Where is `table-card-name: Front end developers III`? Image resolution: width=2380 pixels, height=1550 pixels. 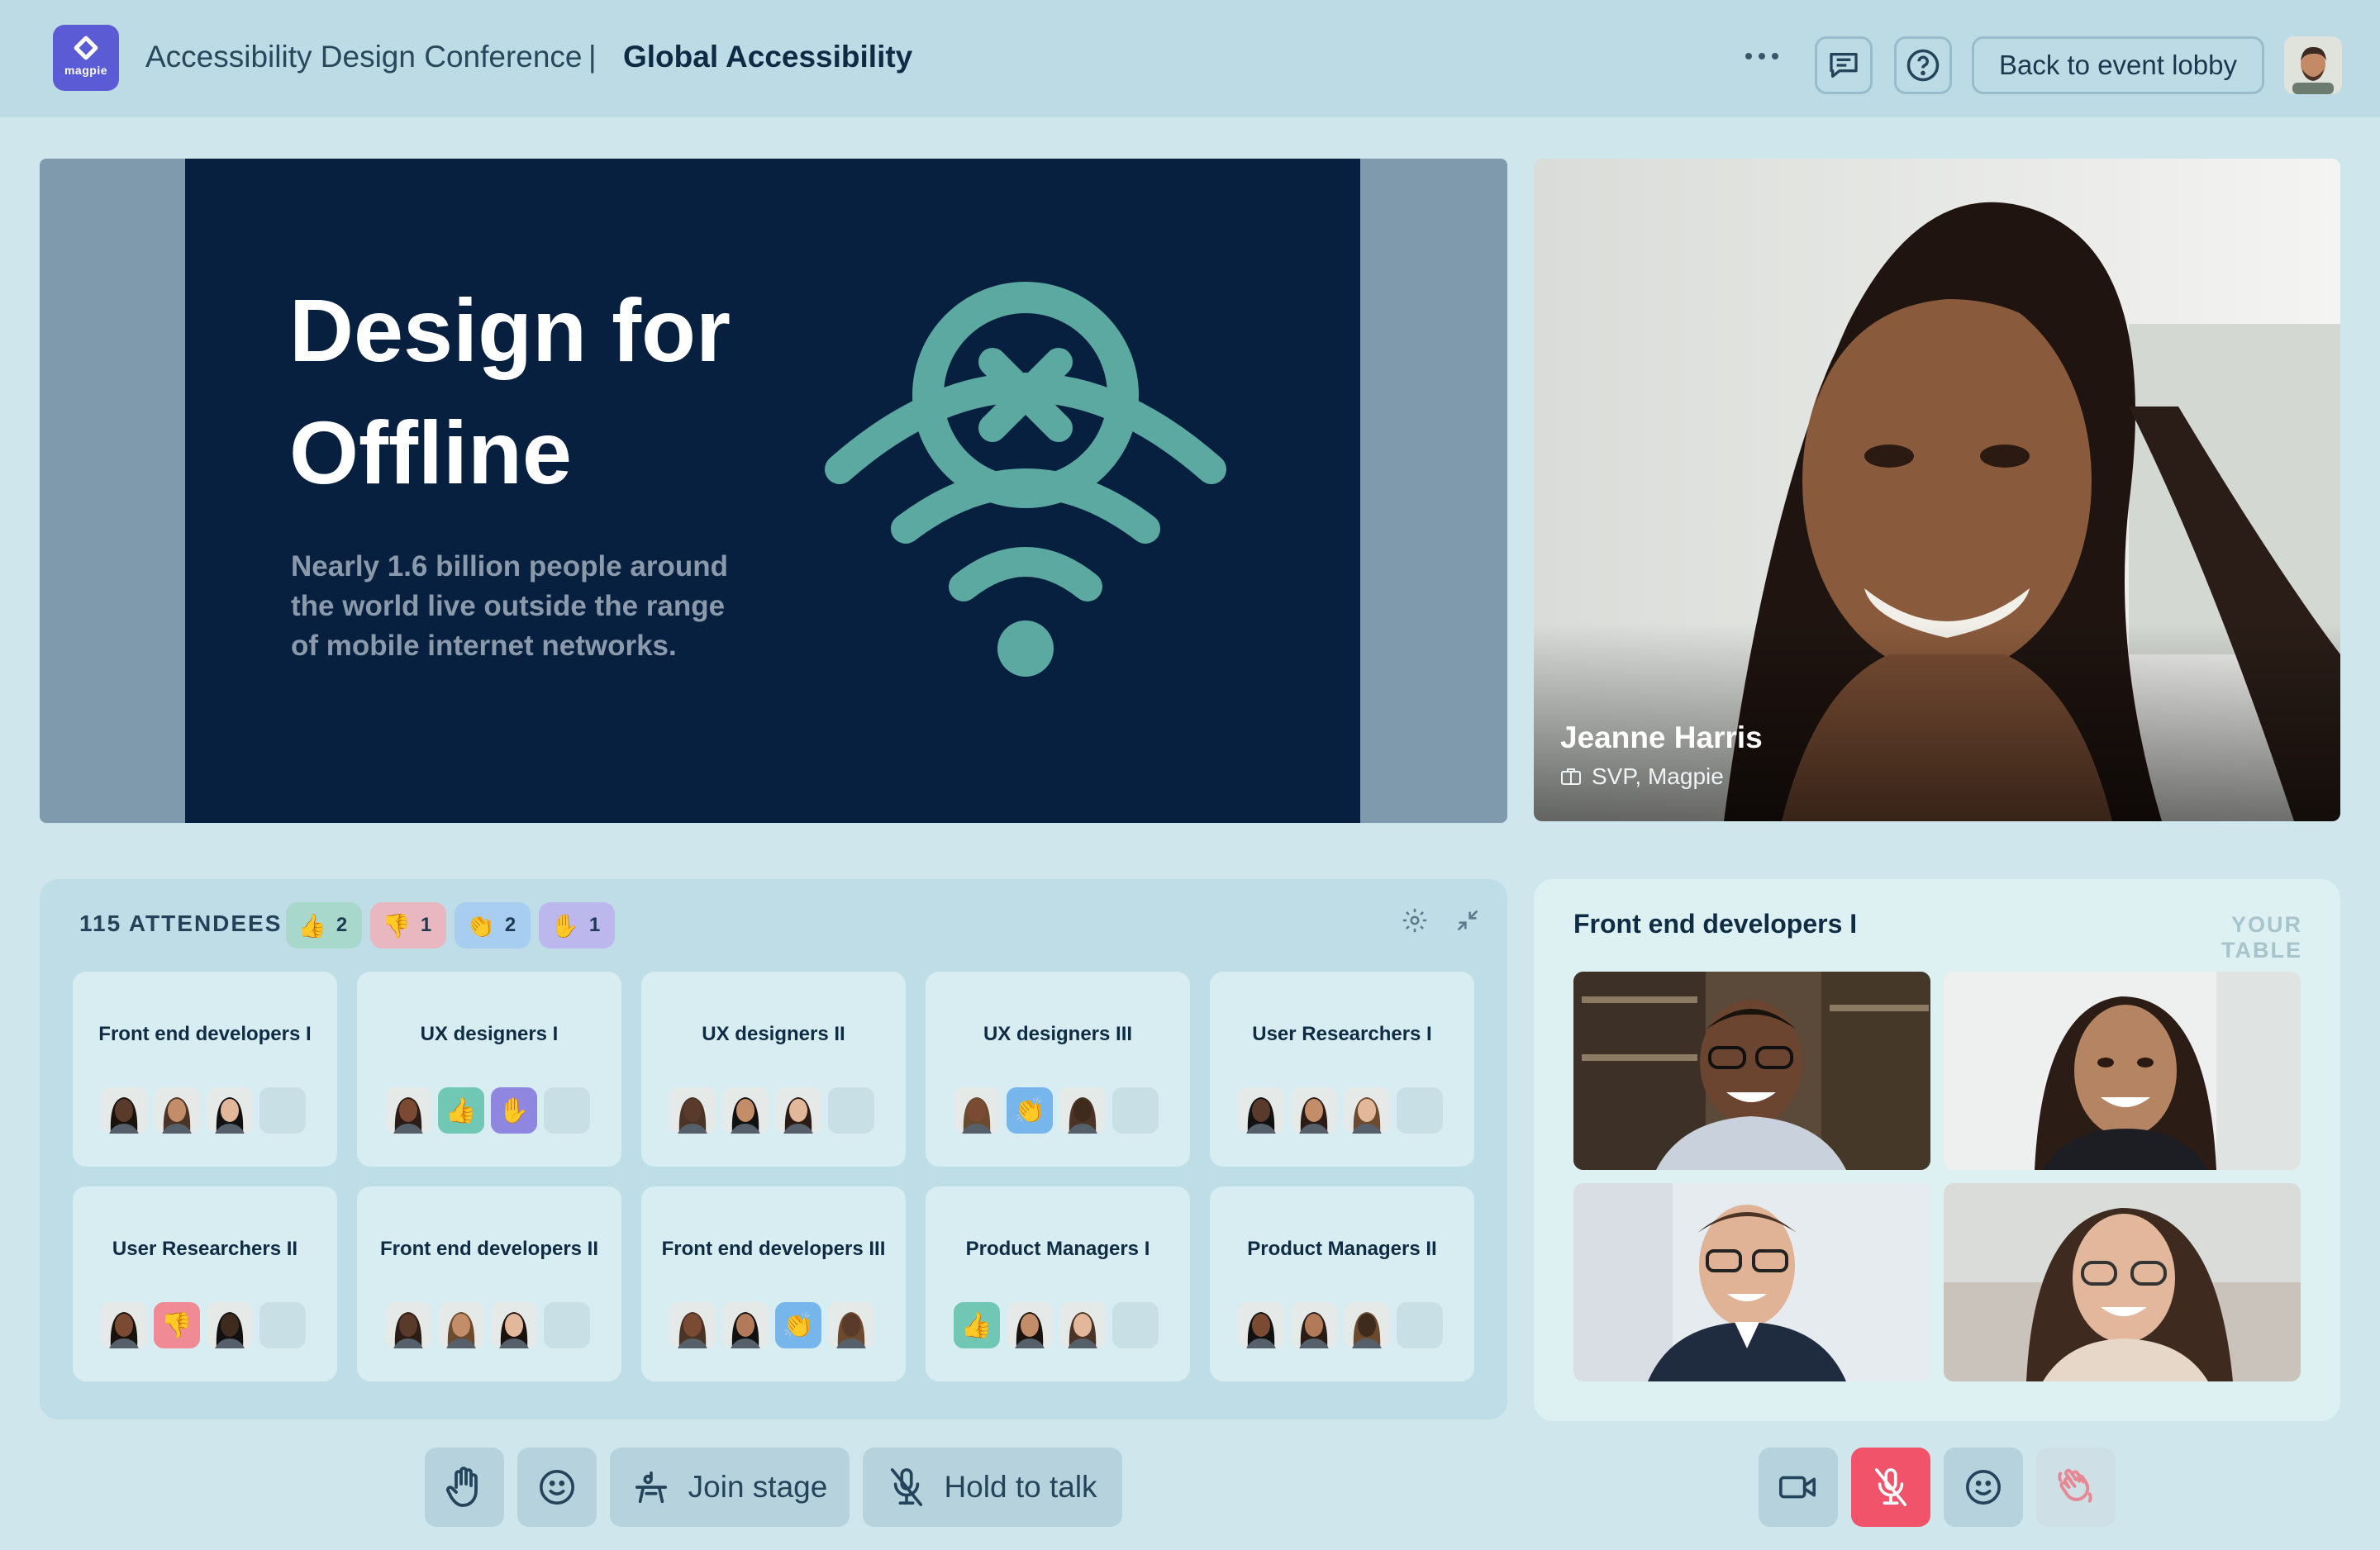
table-card-name: Front end developers III is located at coordinates (773, 1249).